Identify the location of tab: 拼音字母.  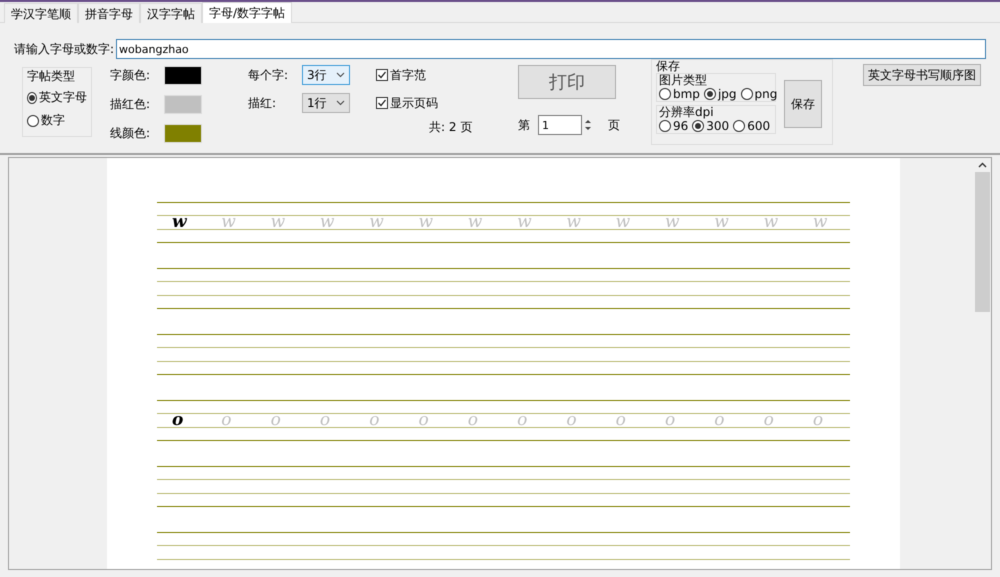
(109, 13).